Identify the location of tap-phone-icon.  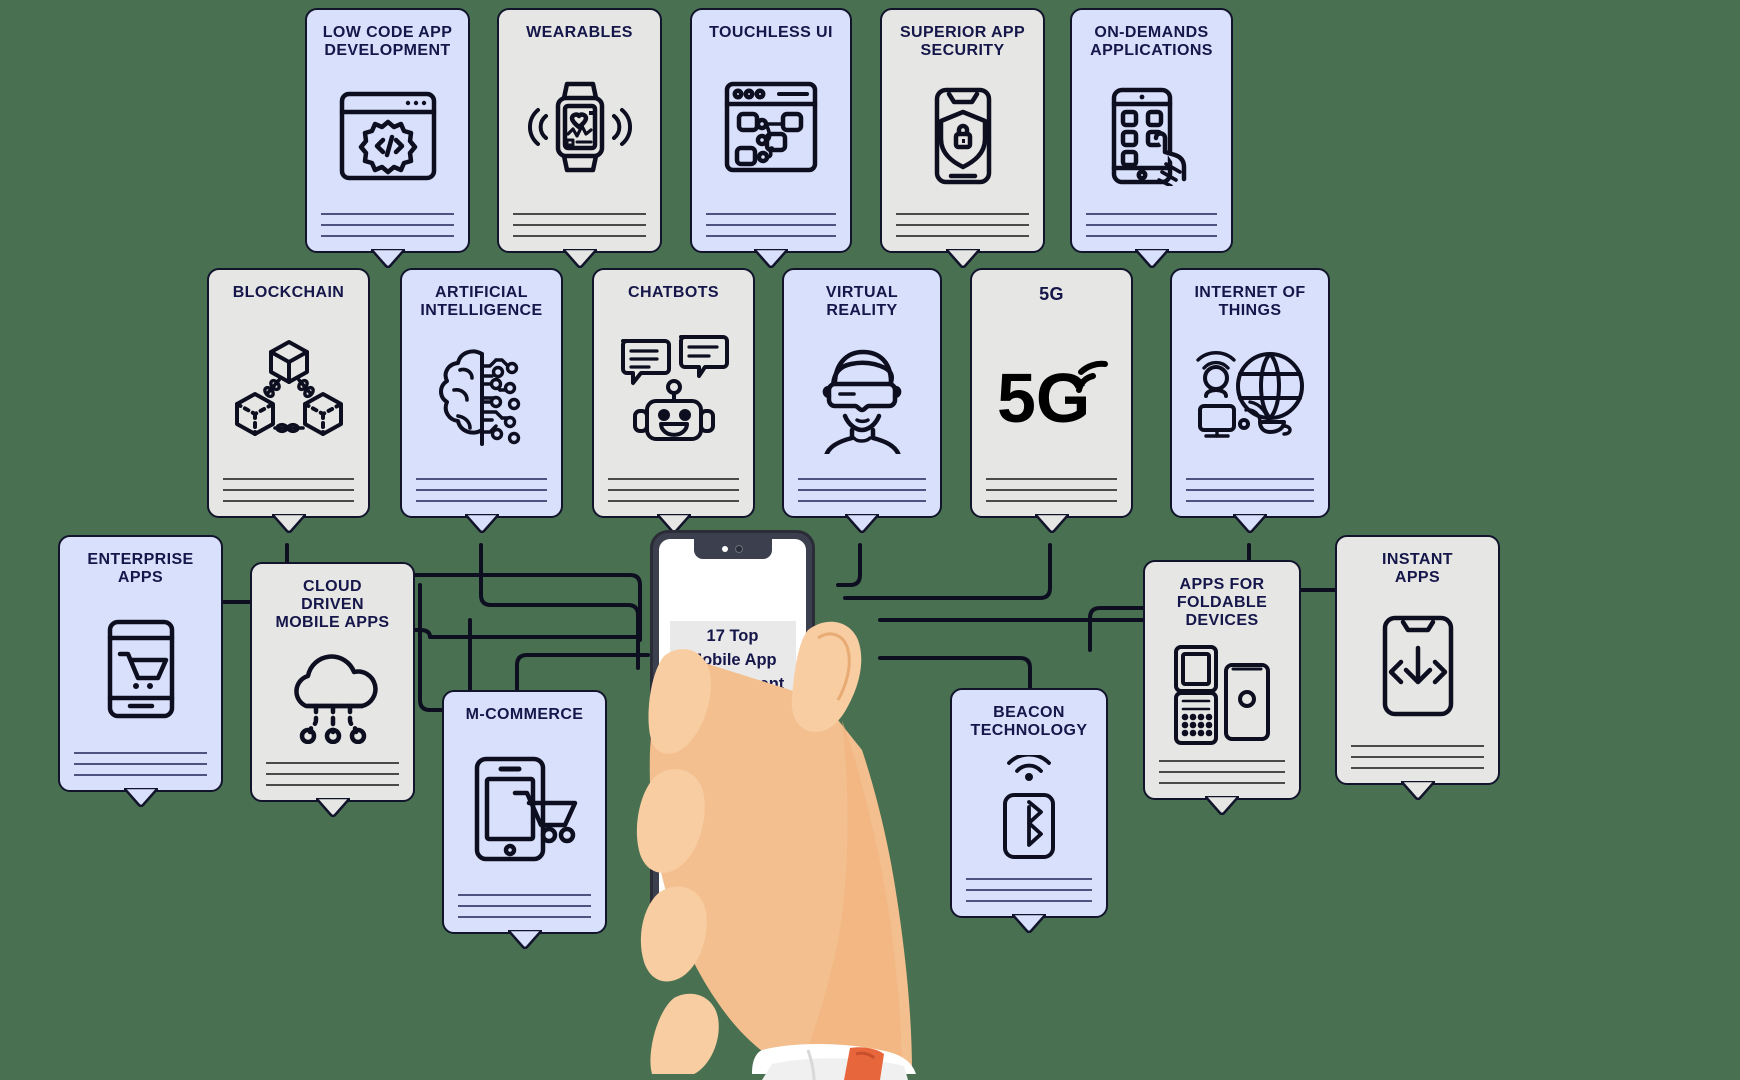
(1151, 136).